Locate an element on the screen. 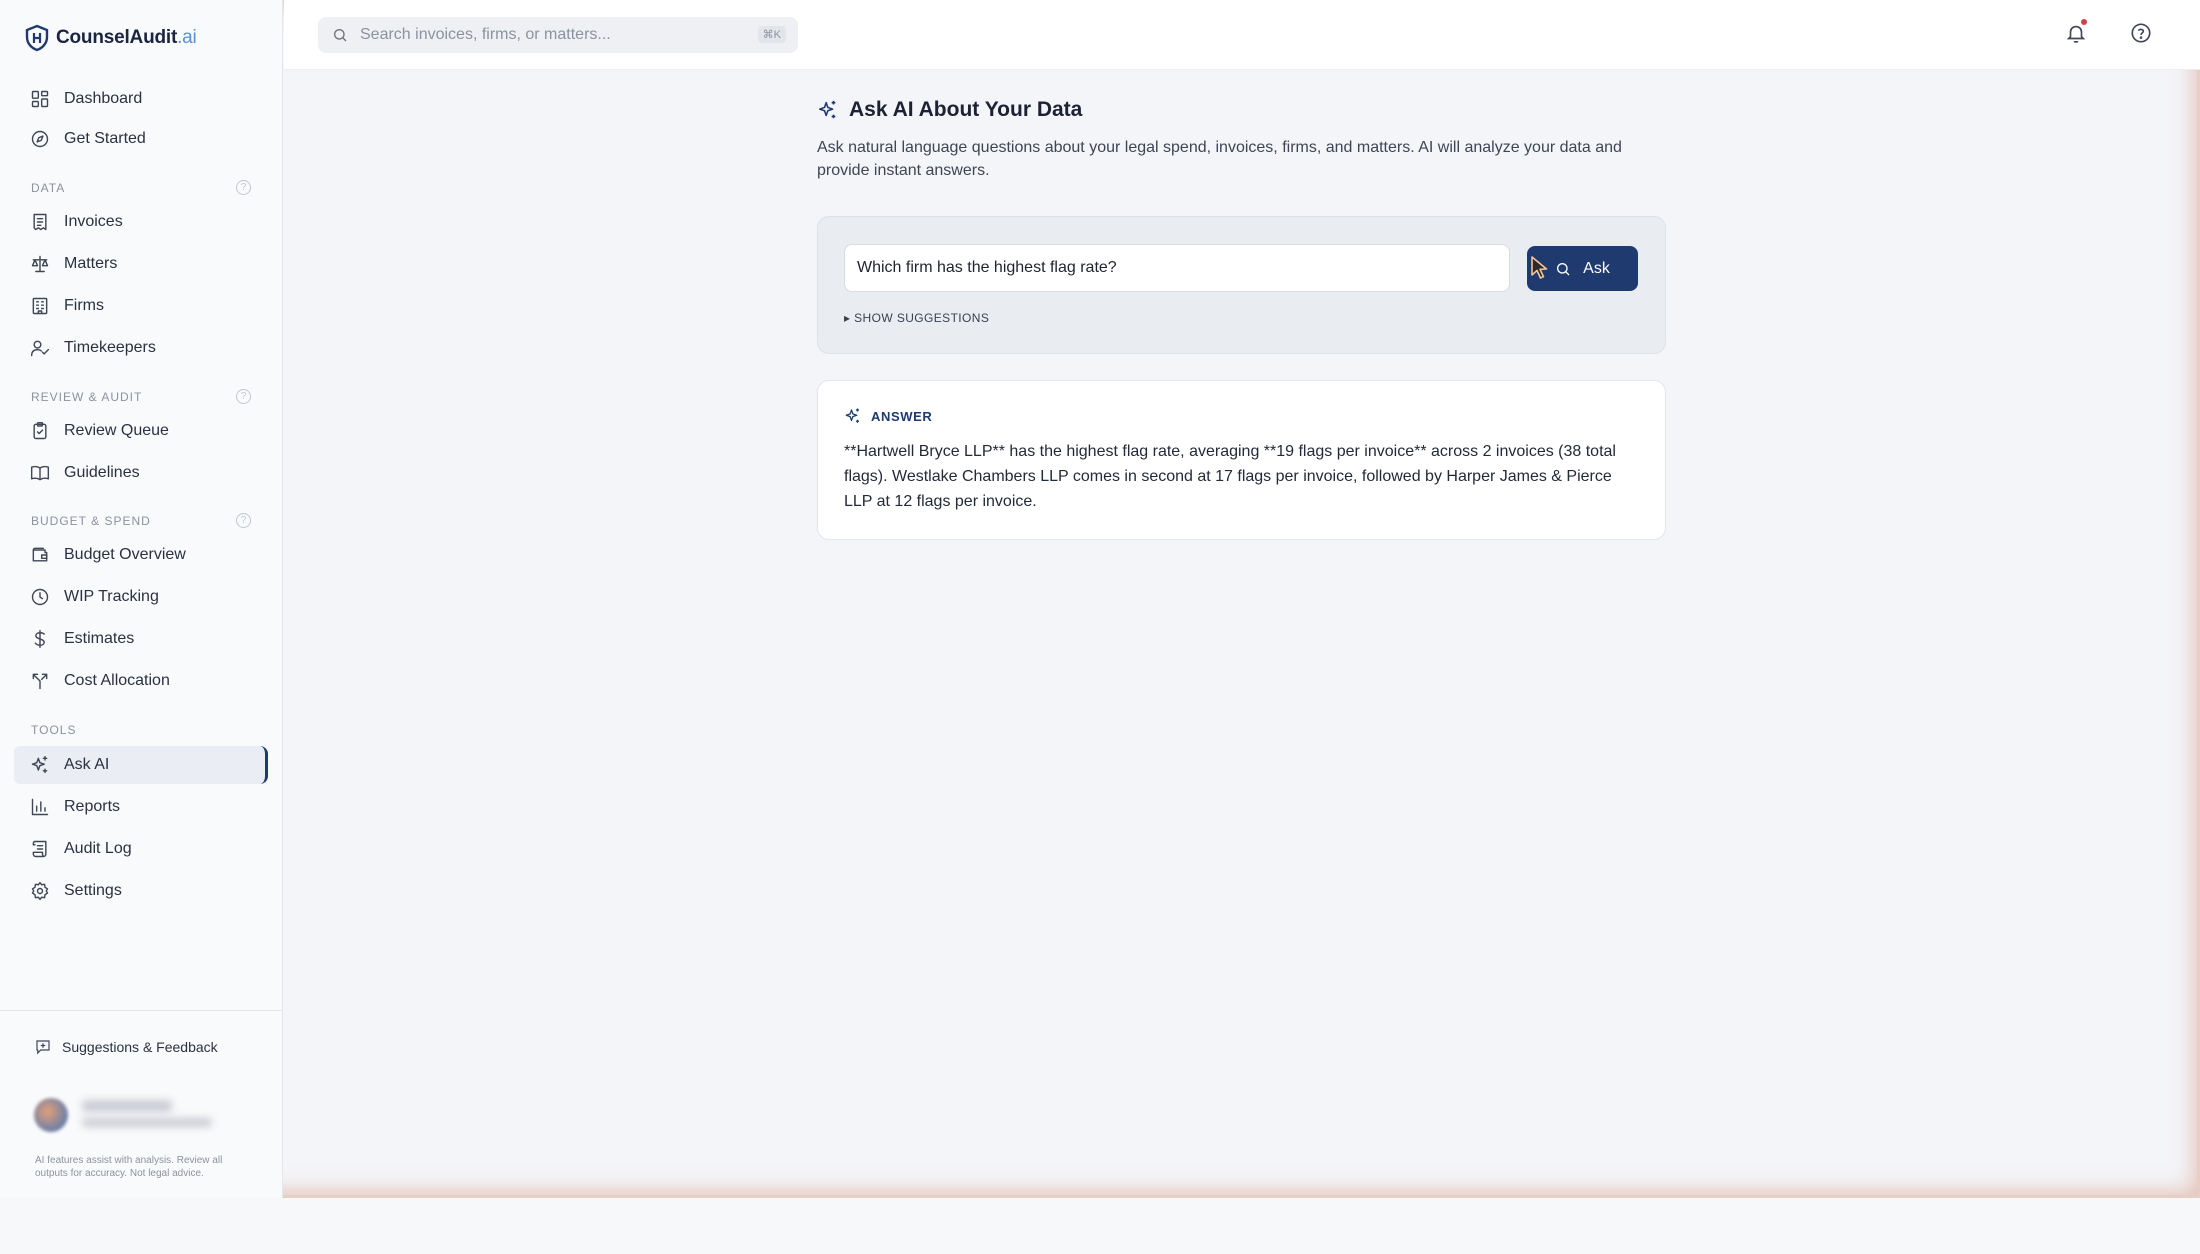 This screenshot has width=2200, height=1254. notifications-button is located at coordinates (2078, 33).